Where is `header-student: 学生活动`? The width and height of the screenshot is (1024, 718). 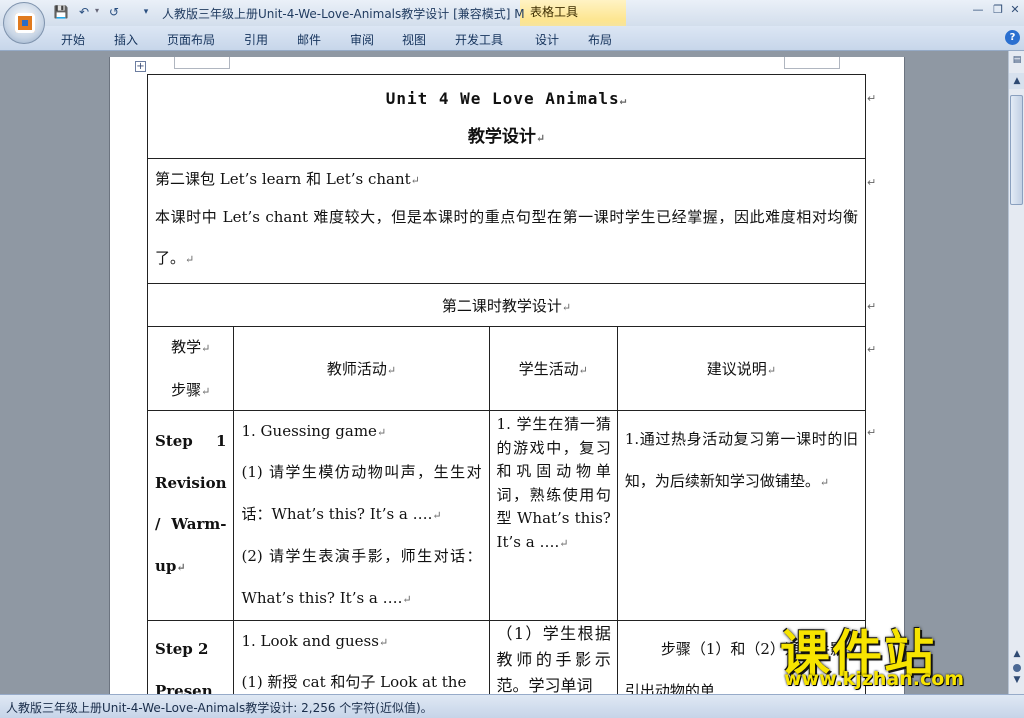
header-student: 学生活动 is located at coordinates (548, 369).